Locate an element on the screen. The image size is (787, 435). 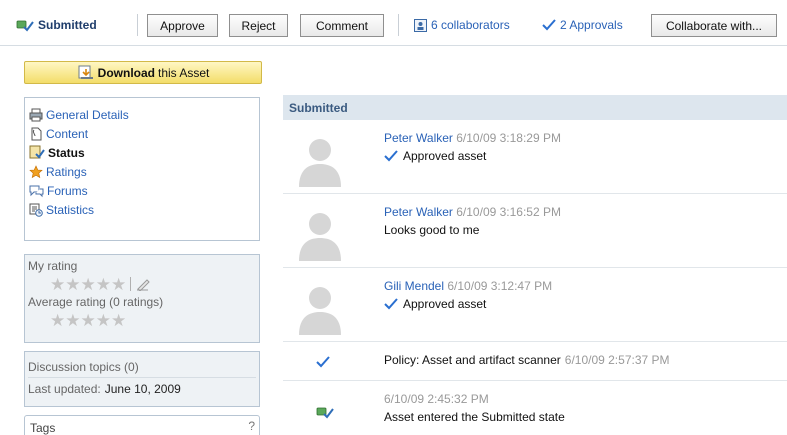
status-indicator: Submitted is located at coordinates (56, 25).